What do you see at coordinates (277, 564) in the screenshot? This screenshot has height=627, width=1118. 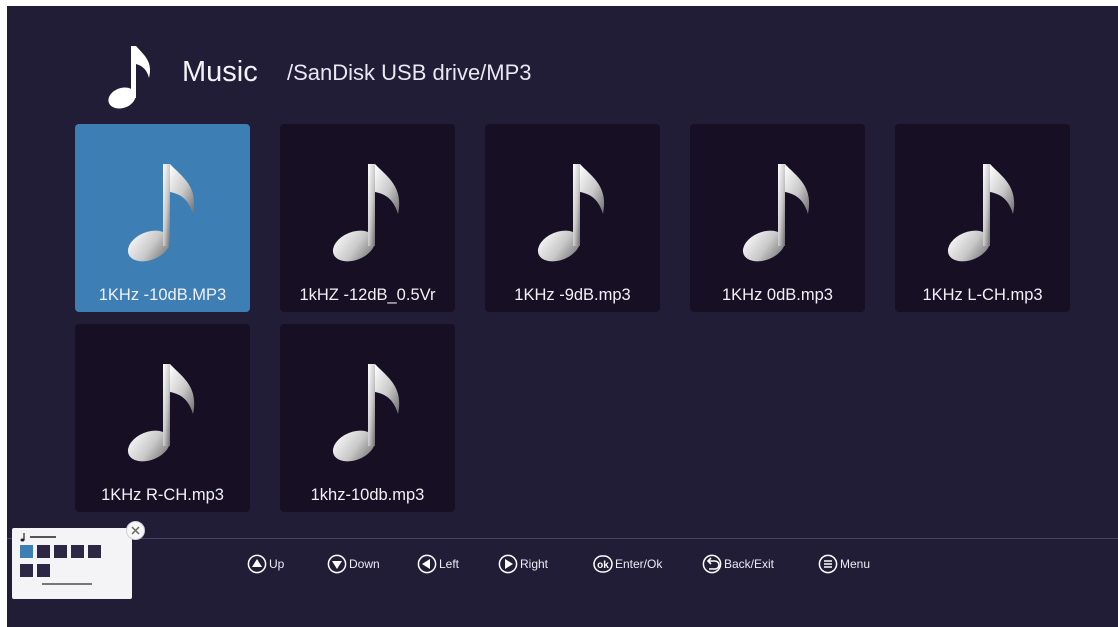 I see `hint-label: Up` at bounding box center [277, 564].